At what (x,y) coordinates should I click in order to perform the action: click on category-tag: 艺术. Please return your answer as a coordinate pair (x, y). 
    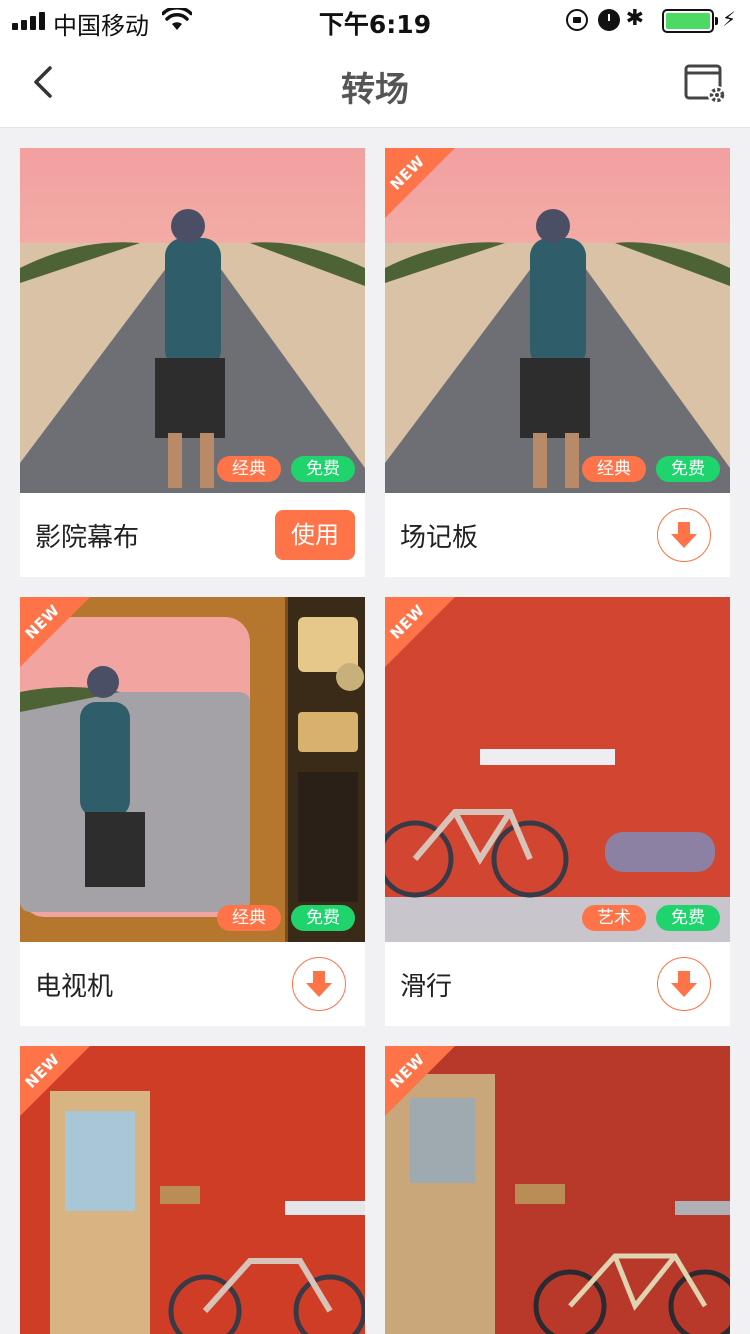
    Looking at the image, I should click on (614, 918).